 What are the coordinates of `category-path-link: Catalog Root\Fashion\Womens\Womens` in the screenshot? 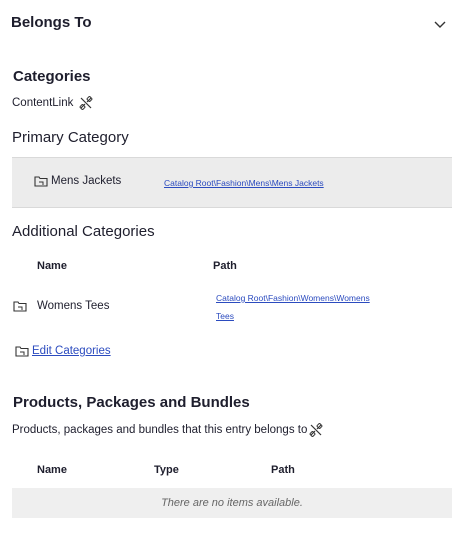 It's located at (293, 298).